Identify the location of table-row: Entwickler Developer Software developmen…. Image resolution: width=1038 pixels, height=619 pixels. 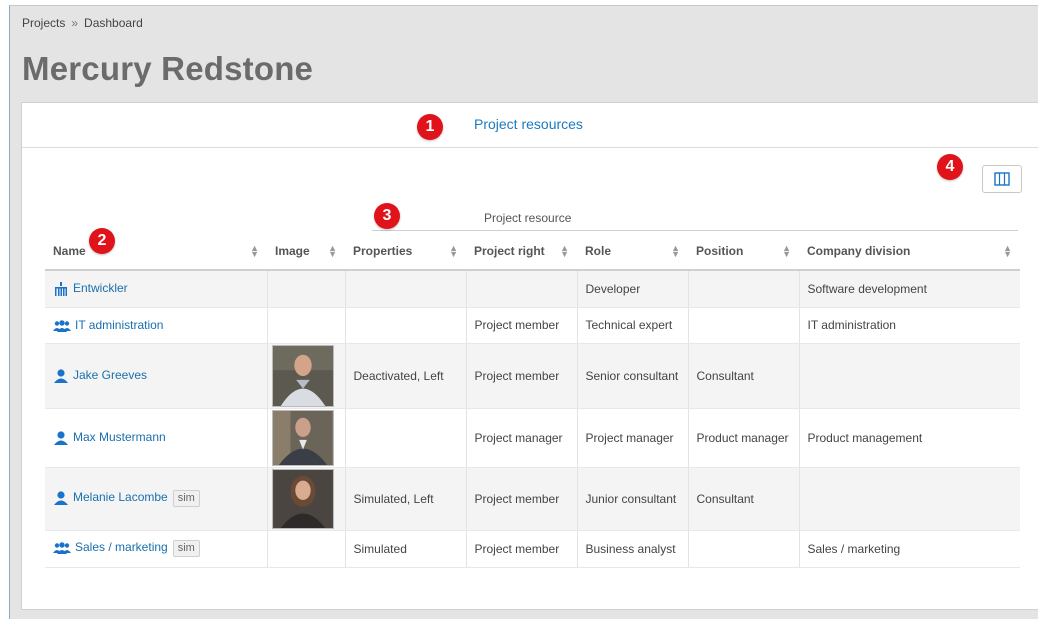
(532, 289).